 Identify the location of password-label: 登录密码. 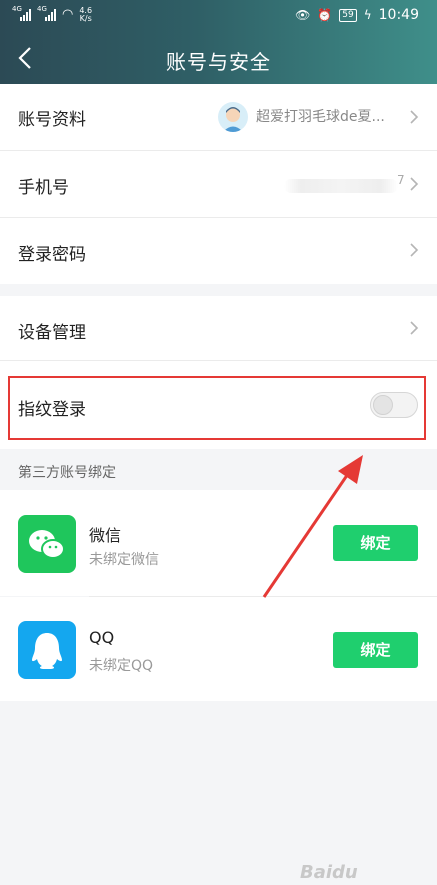
(52, 255).